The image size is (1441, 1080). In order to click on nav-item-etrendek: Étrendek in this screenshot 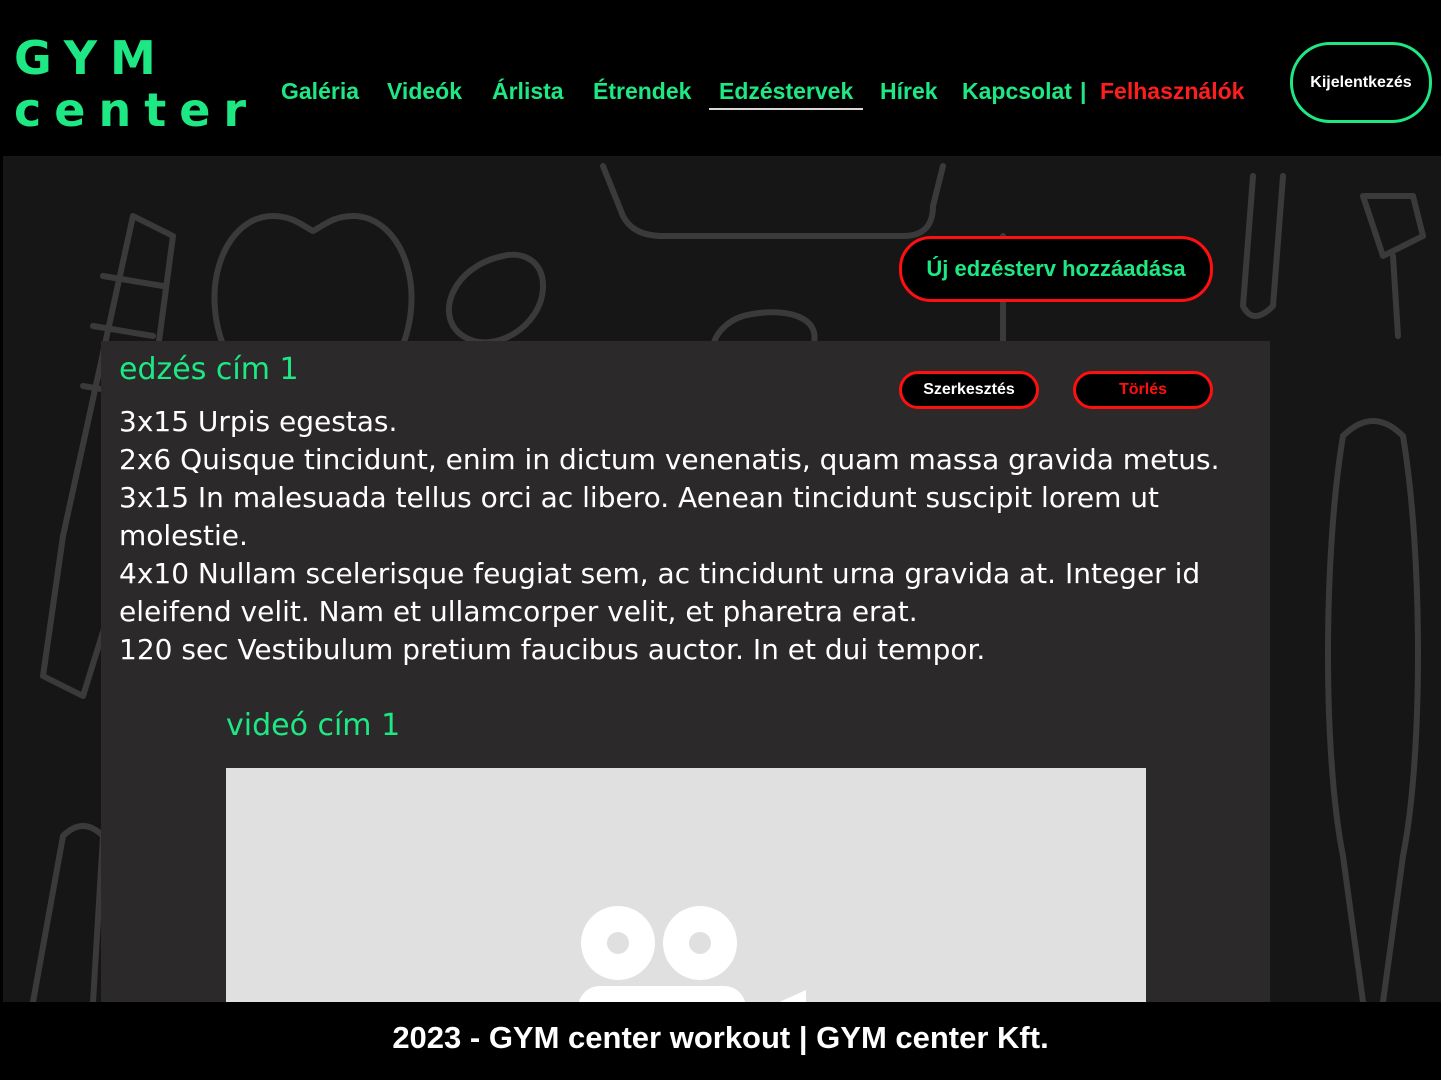, I will do `click(642, 91)`.